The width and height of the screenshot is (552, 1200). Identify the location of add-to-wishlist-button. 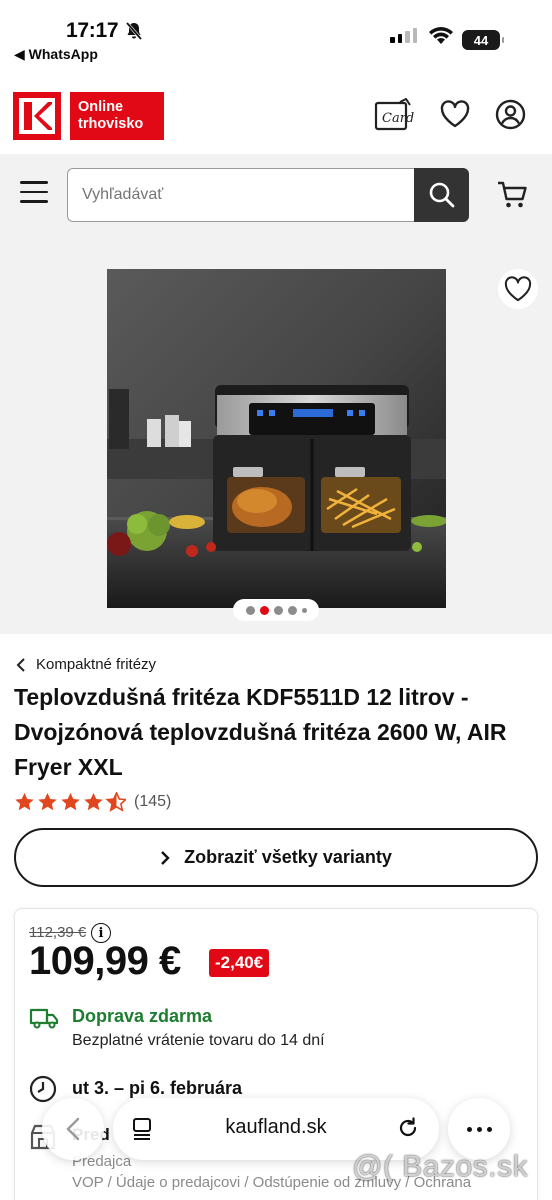
(518, 289).